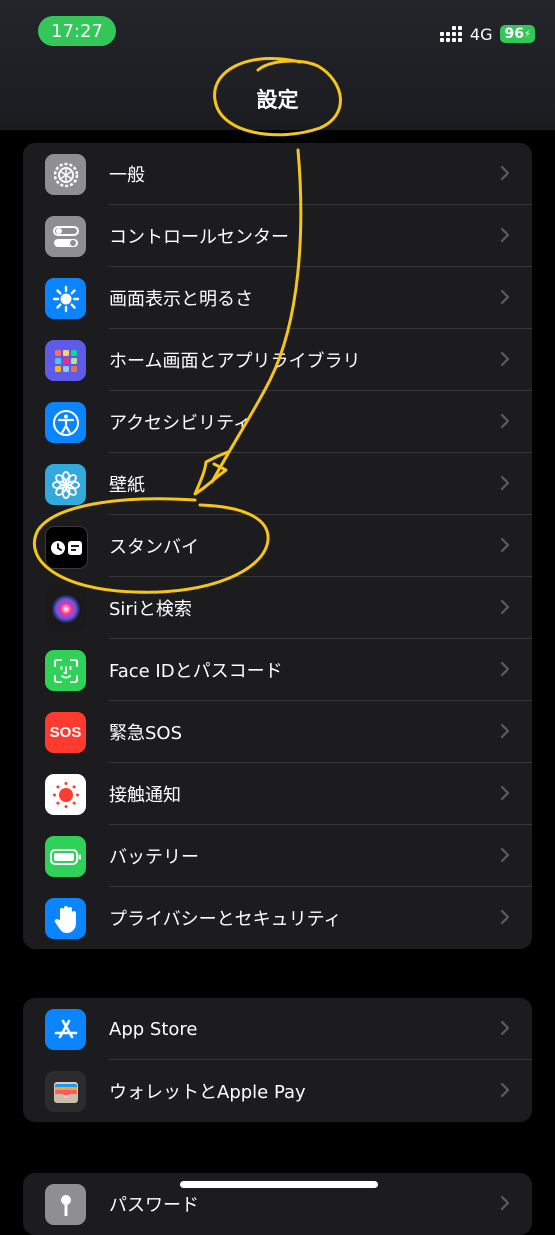  Describe the element at coordinates (277, 422) in the screenshot. I see `settings-row: アクセシビリティ` at that location.